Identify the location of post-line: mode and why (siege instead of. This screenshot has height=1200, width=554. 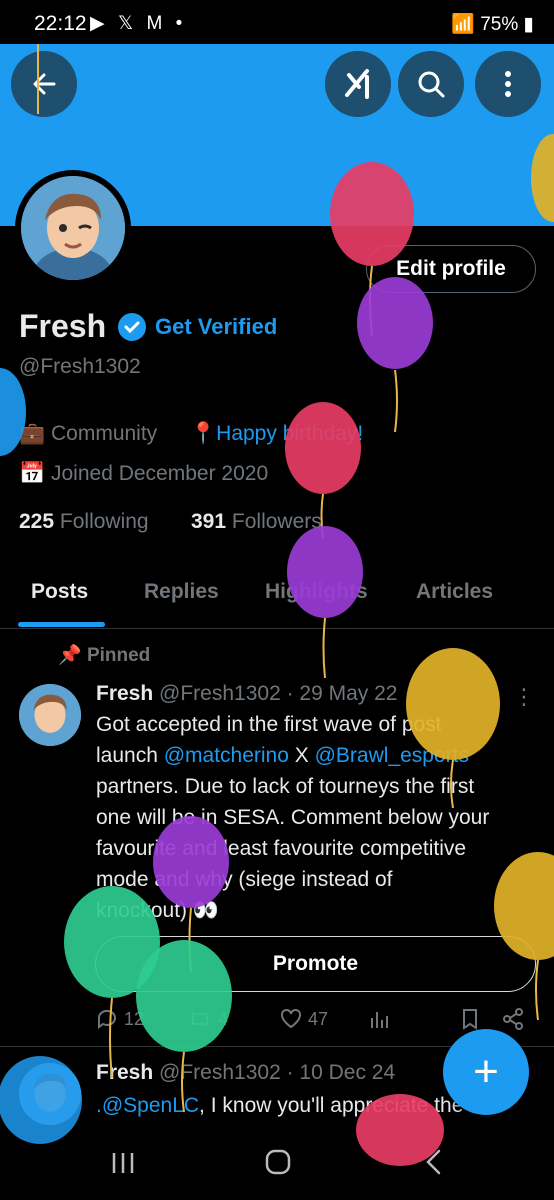
(244, 879).